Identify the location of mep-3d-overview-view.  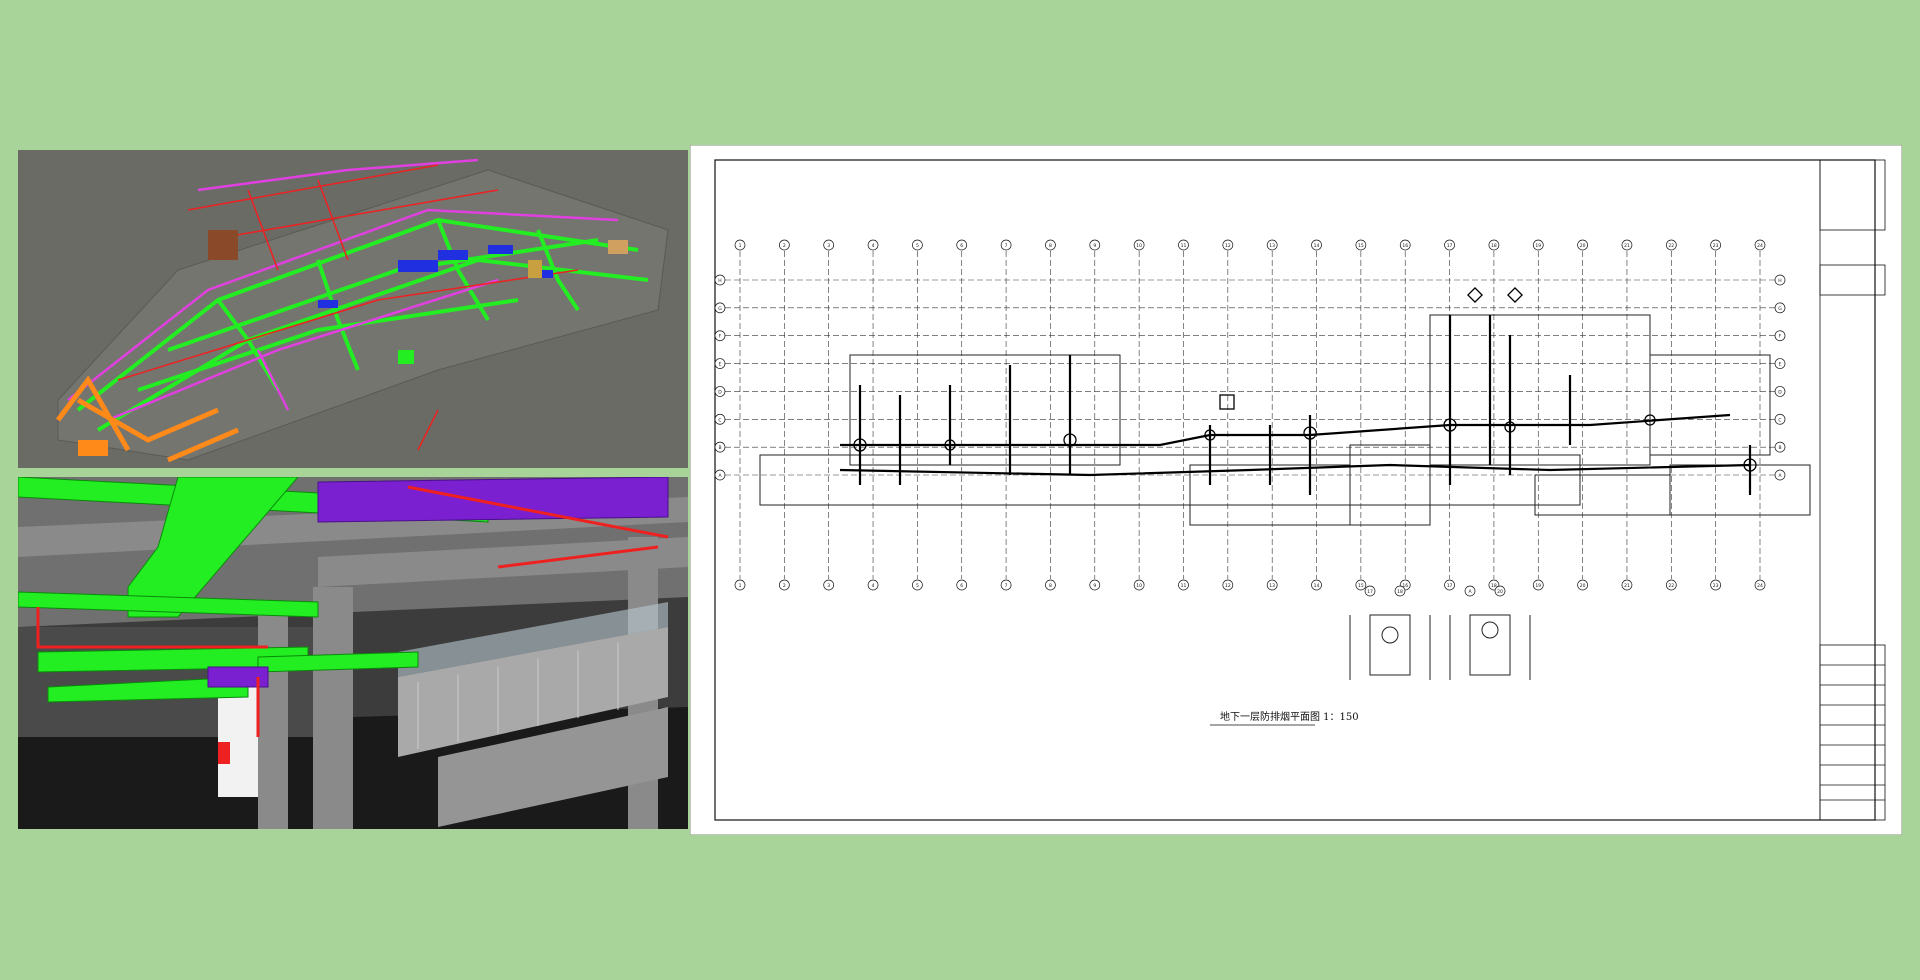
(353, 309).